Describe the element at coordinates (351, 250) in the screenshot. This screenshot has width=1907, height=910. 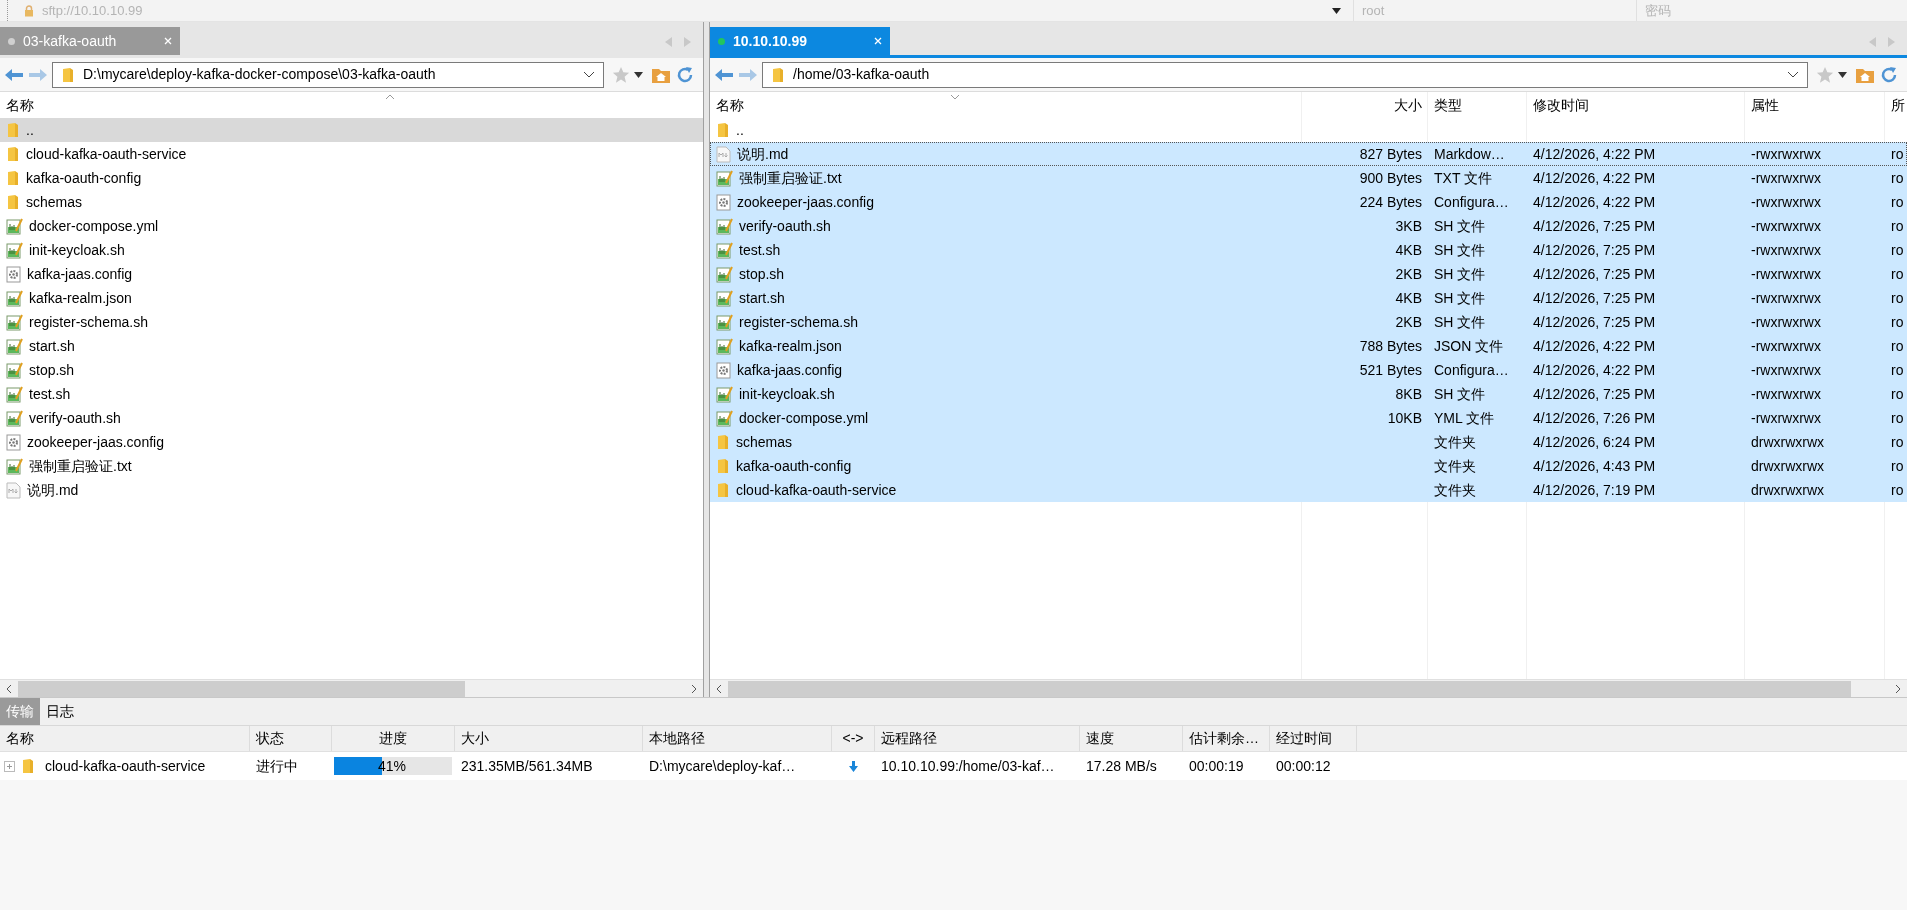
I see `file-row: init-keycloak.sh` at that location.